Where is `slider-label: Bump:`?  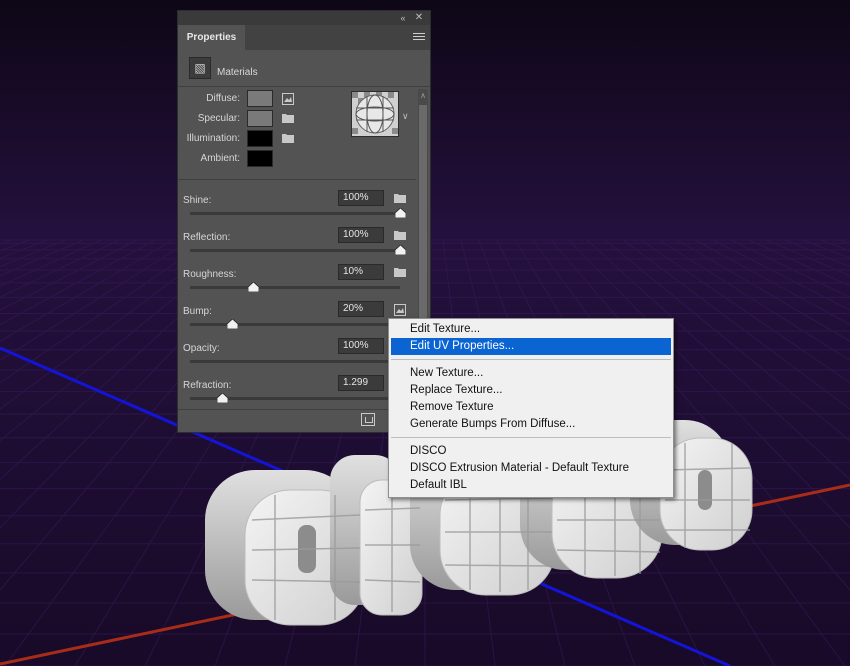 slider-label: Bump: is located at coordinates (197, 311).